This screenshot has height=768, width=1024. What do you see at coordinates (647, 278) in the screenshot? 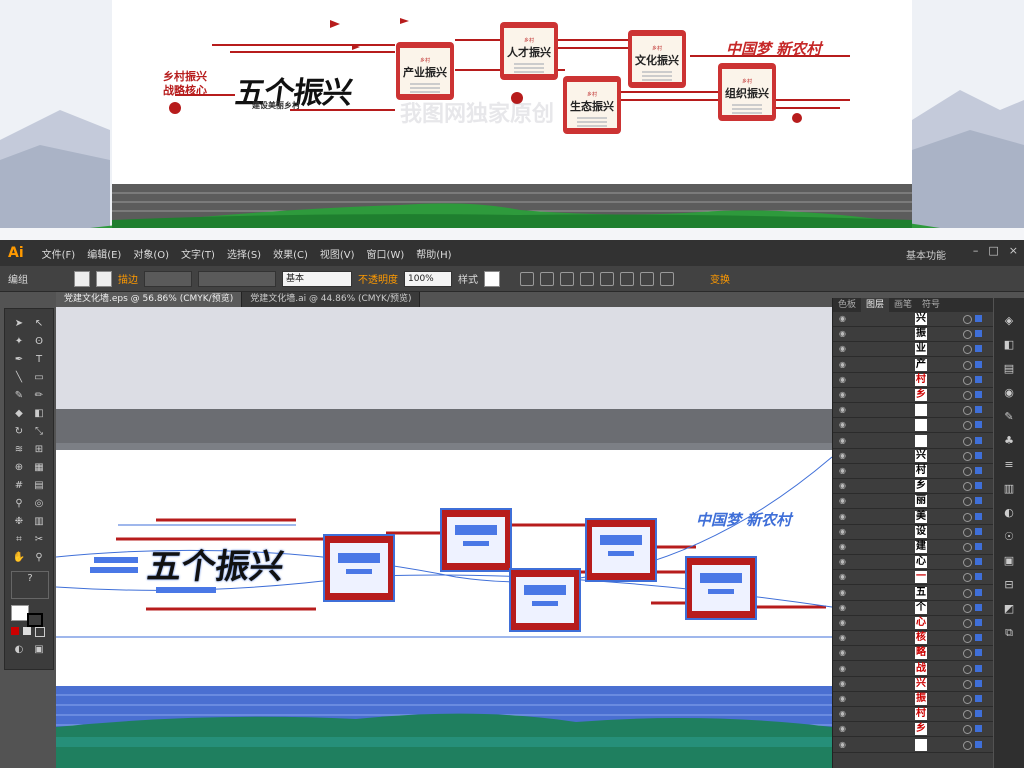
I see `align-bottom-icon` at bounding box center [647, 278].